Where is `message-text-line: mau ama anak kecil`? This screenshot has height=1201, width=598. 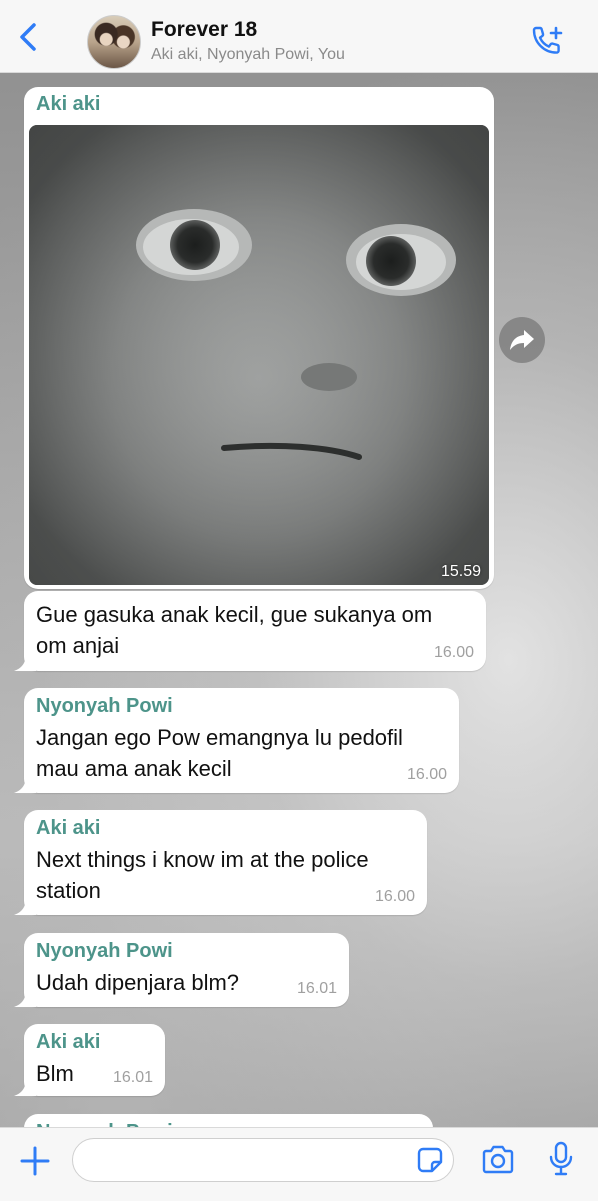
message-text-line: mau ama anak kecil is located at coordinates (134, 768).